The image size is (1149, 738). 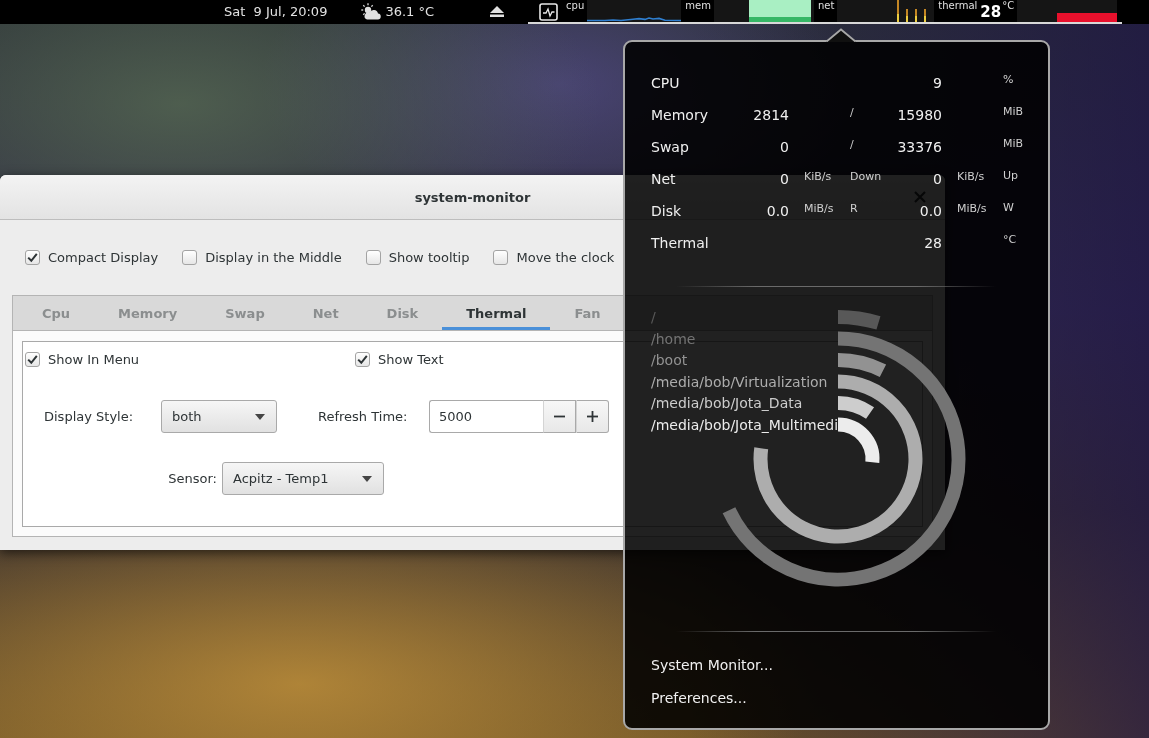 What do you see at coordinates (497, 11) in the screenshot?
I see `eject-icon` at bounding box center [497, 11].